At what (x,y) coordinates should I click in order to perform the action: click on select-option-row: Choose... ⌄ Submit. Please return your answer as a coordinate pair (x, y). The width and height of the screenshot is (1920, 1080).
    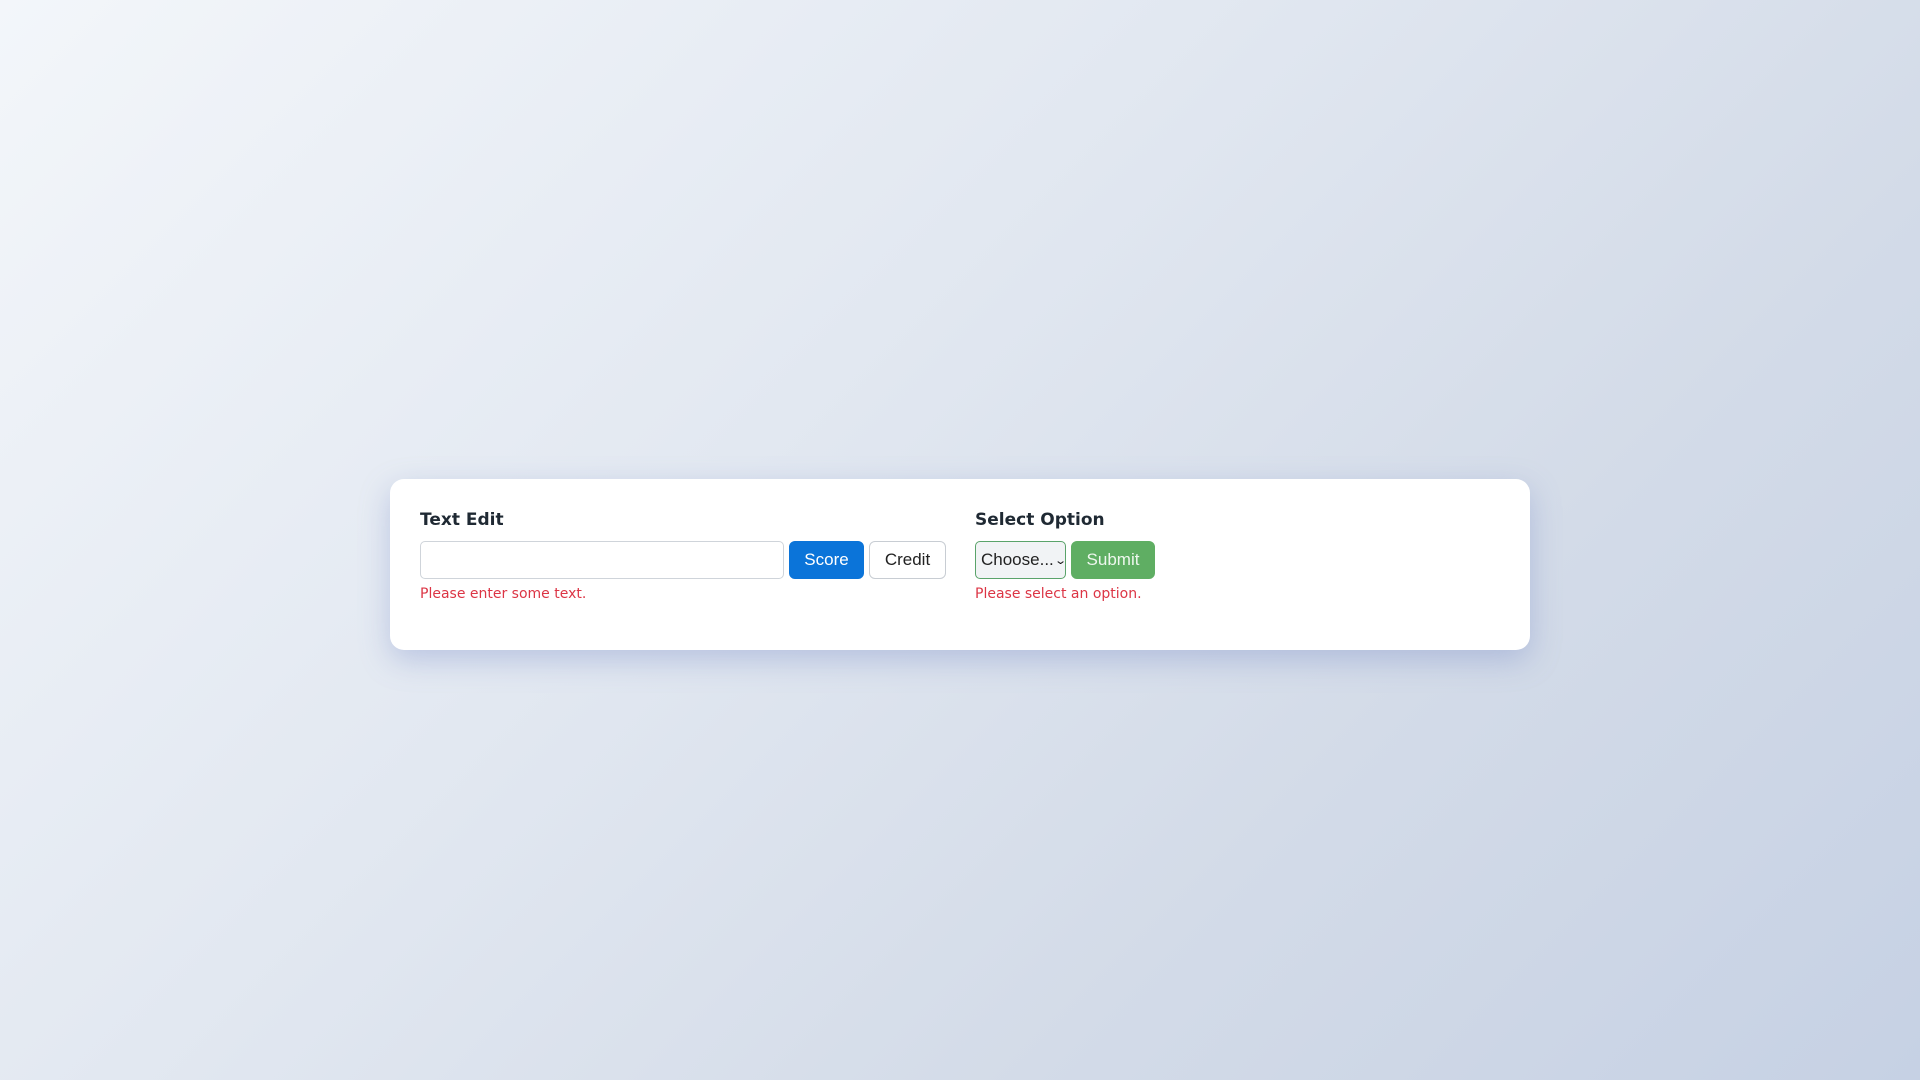
    Looking at the image, I should click on (1065, 560).